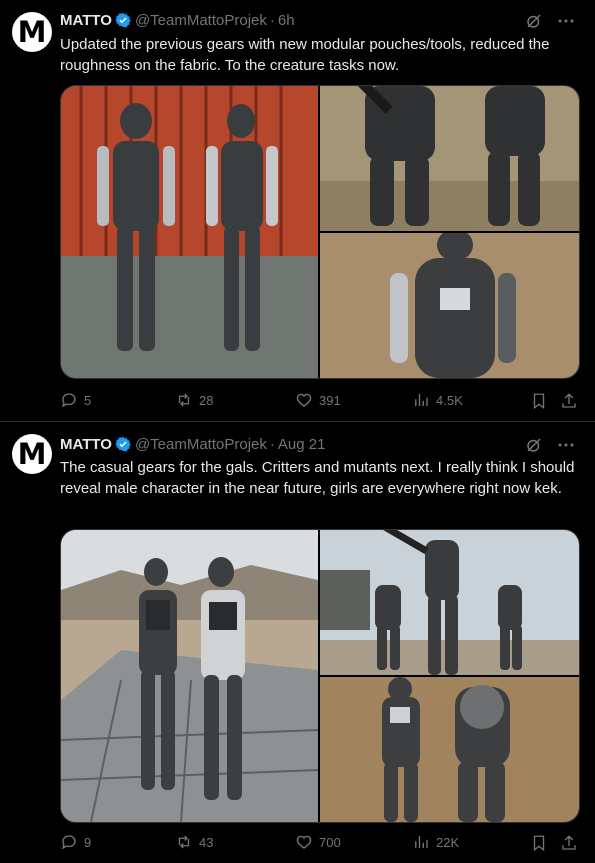 The width and height of the screenshot is (595, 863). Describe the element at coordinates (302, 444) in the screenshot. I see `timestamp: Aug 21` at that location.